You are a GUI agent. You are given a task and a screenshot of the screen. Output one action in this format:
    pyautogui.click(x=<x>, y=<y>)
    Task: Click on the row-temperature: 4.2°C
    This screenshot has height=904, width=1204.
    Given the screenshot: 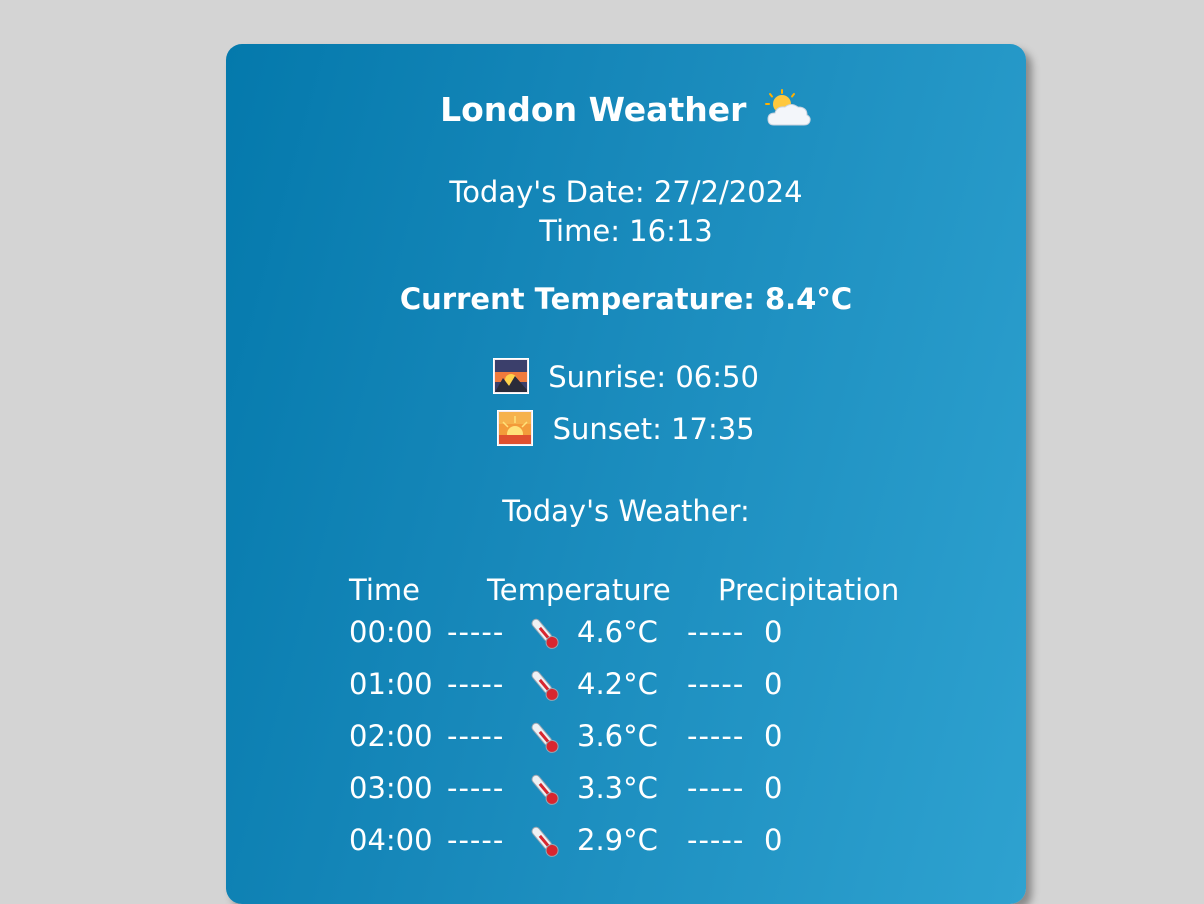 What is the action you would take?
    pyautogui.click(x=617, y=684)
    